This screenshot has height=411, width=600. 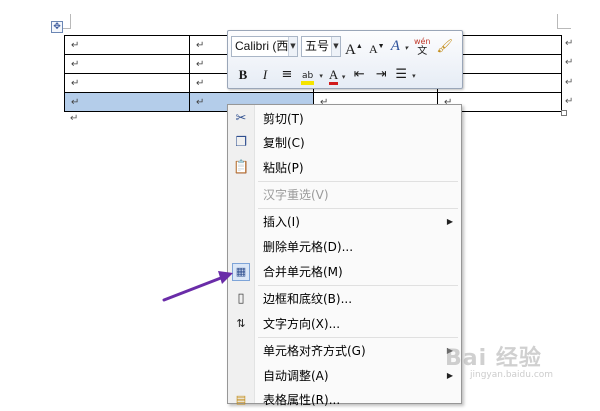 What do you see at coordinates (395, 45) in the screenshot?
I see `styles-icon: A` at bounding box center [395, 45].